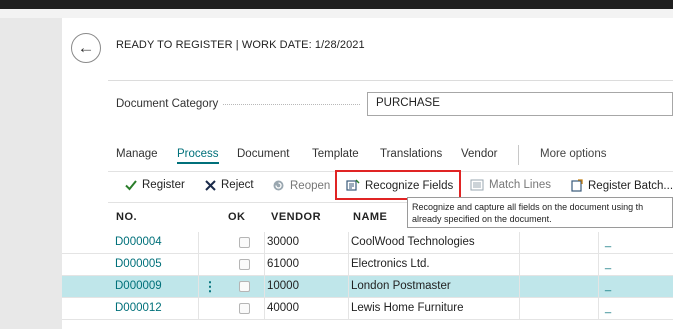 The height and width of the screenshot is (329, 673). I want to click on vendor-name-cell: Lewis Home Furniture, so click(407, 308).